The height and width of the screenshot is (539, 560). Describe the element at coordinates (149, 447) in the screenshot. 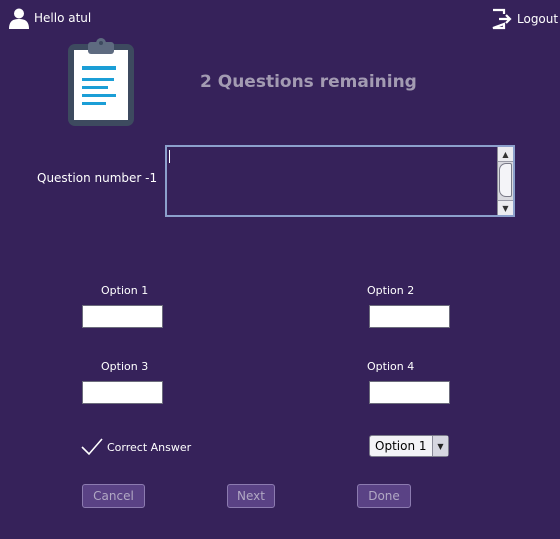

I see `correct-answer-label: Correct Answer` at that location.